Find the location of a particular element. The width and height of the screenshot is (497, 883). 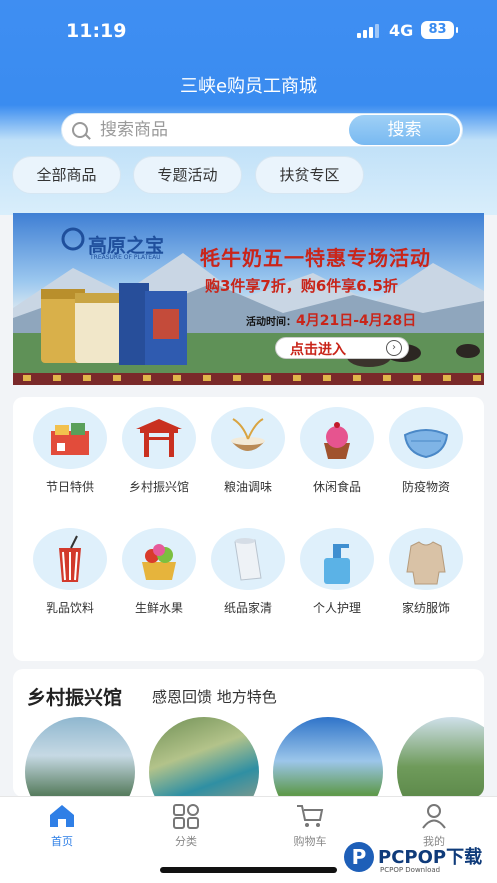

grid-icon is located at coordinates (186, 816).